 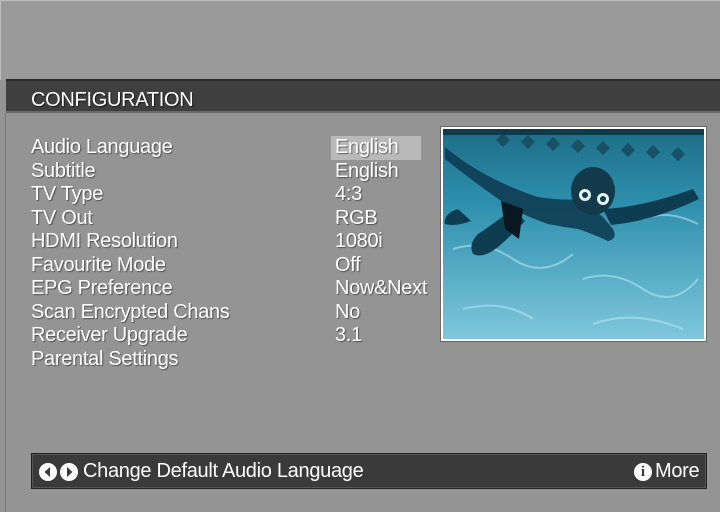 What do you see at coordinates (69, 472) in the screenshot?
I see `arrow-right-icon` at bounding box center [69, 472].